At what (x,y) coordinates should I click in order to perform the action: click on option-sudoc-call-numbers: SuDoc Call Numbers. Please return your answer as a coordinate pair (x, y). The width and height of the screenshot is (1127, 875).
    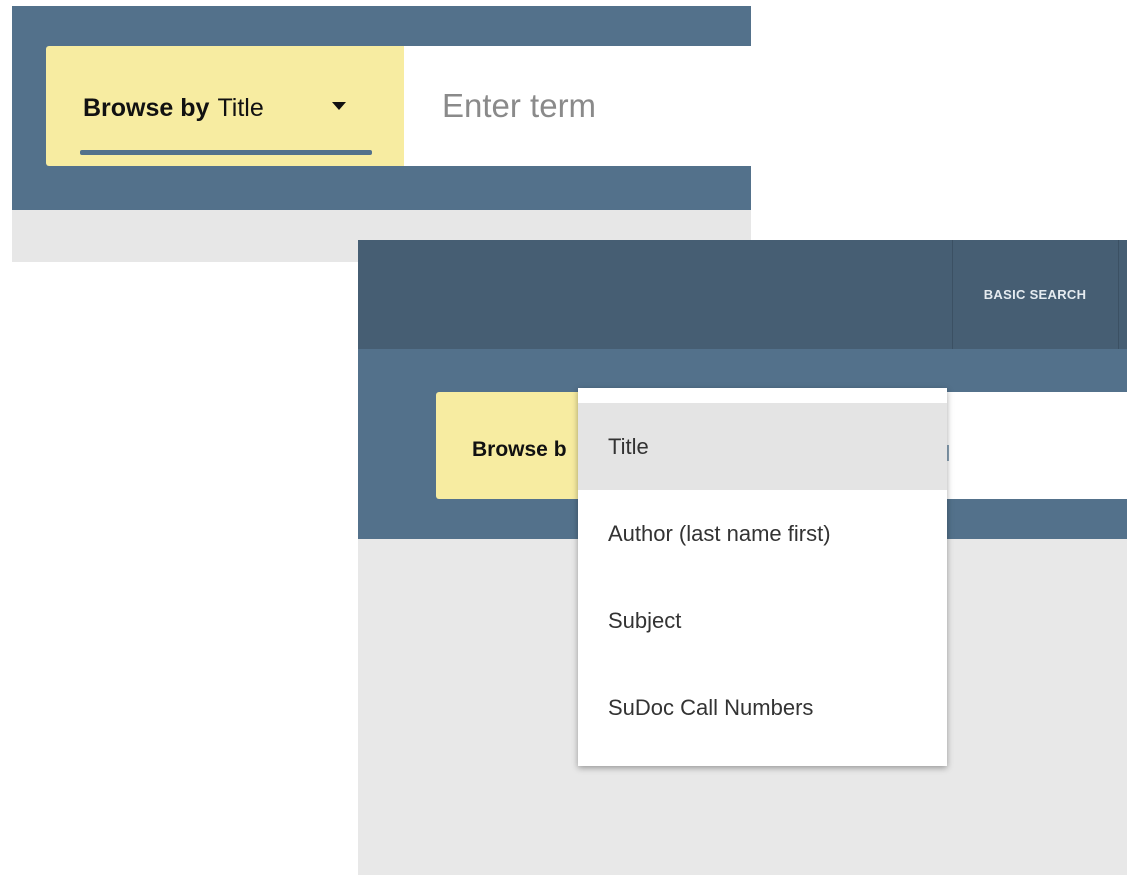
    Looking at the image, I should click on (762, 707).